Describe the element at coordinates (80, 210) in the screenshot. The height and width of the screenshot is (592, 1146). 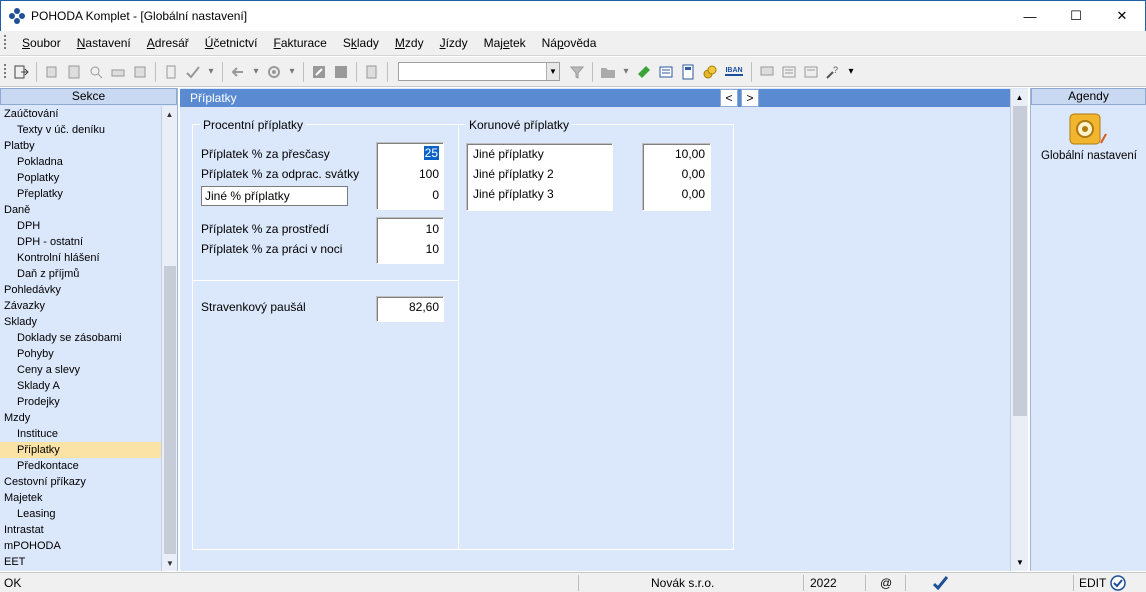
I see `section-item: Daně` at that location.